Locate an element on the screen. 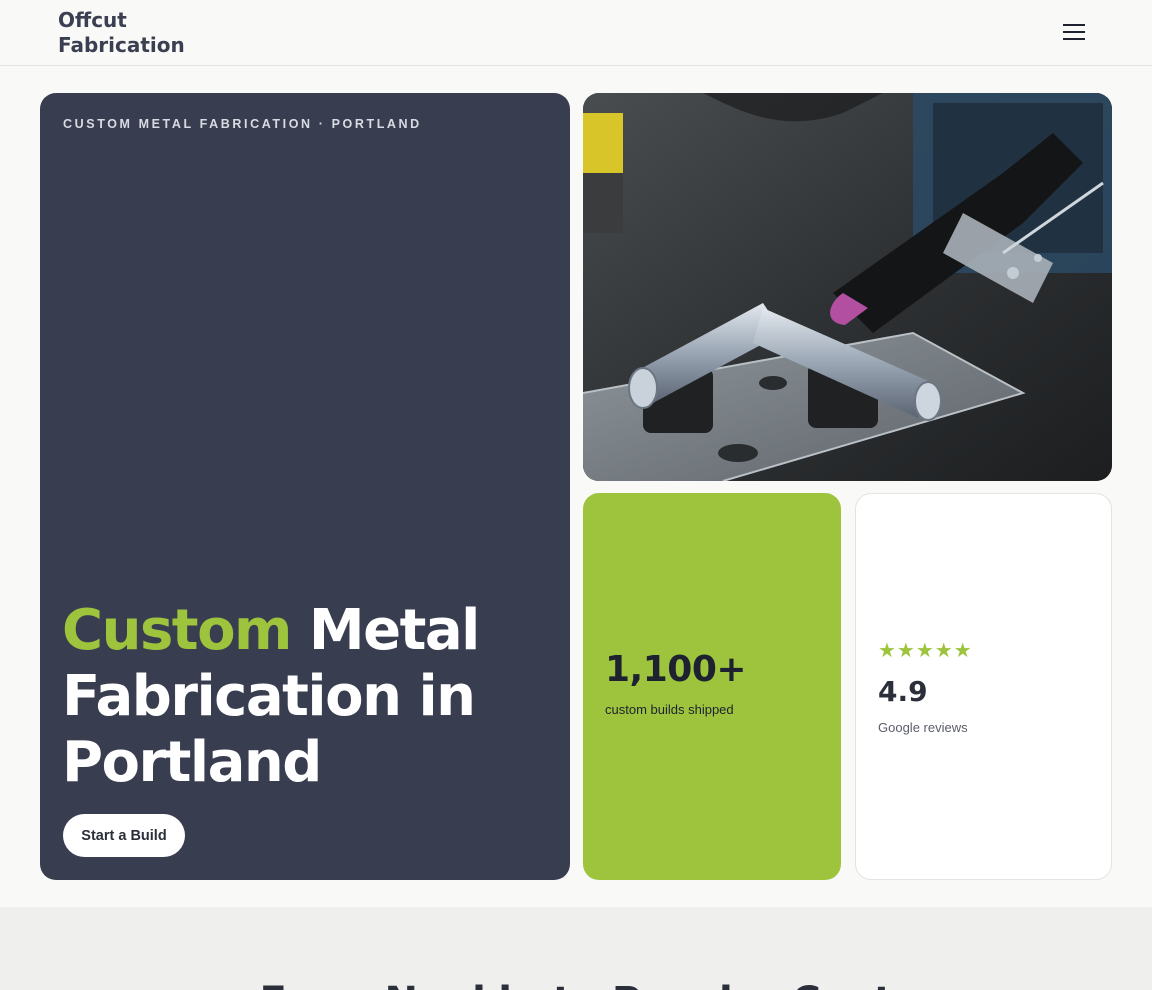 This screenshot has width=1152, height=990. site-header: Offcut Fabrication is located at coordinates (576, 33).